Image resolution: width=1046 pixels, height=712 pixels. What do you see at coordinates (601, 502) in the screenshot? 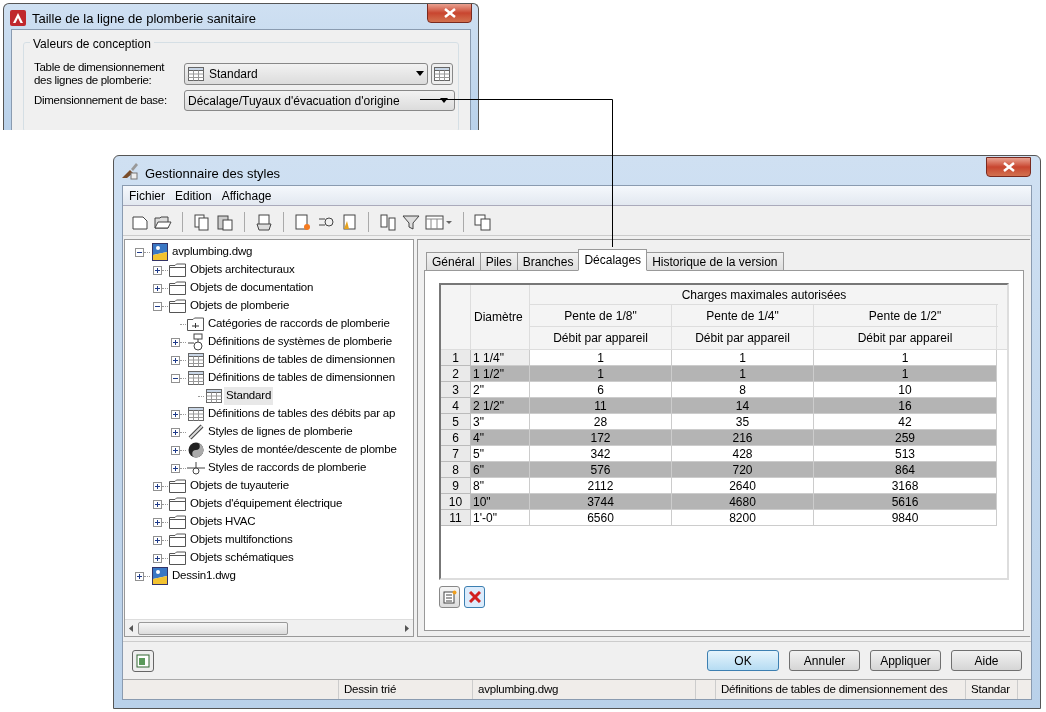
I see `table-cell: 3744` at bounding box center [601, 502].